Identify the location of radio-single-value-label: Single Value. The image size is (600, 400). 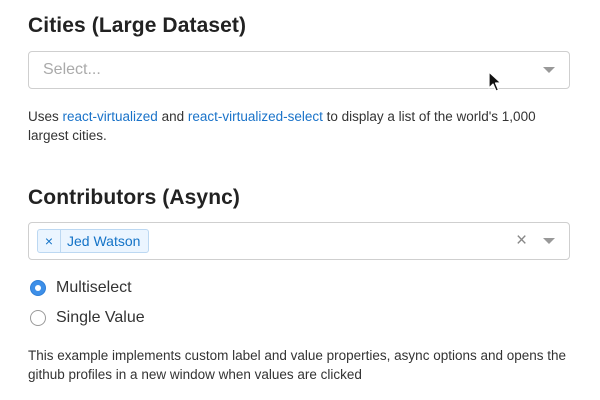
(100, 317).